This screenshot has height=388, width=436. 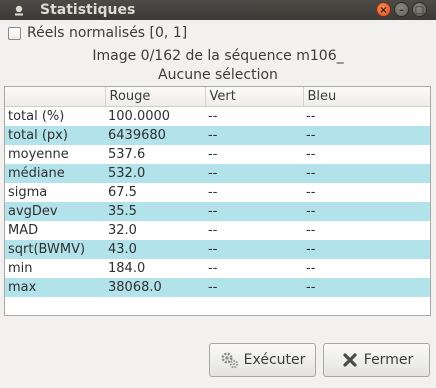 I want to click on stat-name: total (%), so click(x=36, y=116).